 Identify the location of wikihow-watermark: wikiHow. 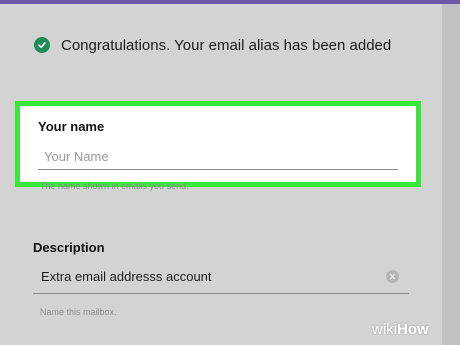
(400, 329).